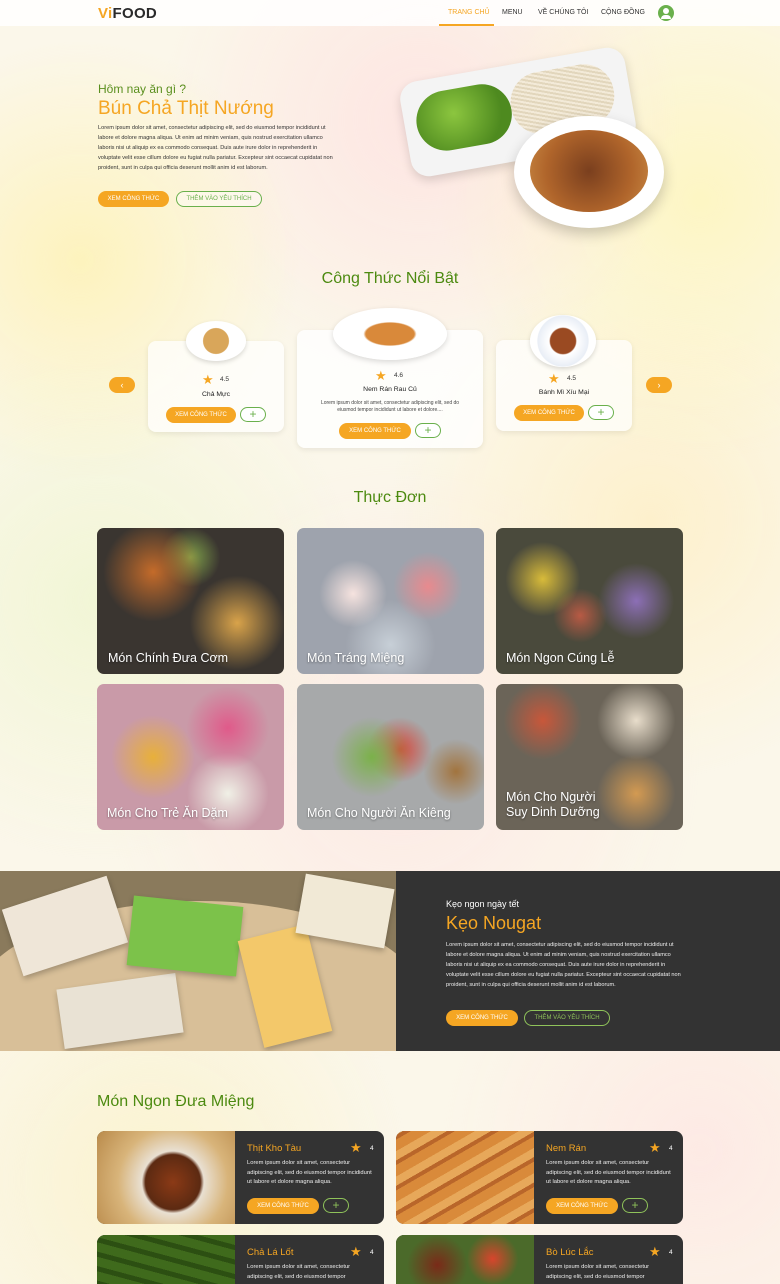 The height and width of the screenshot is (1284, 780). I want to click on dish-name: Bò Lúc Lắc, so click(570, 1252).